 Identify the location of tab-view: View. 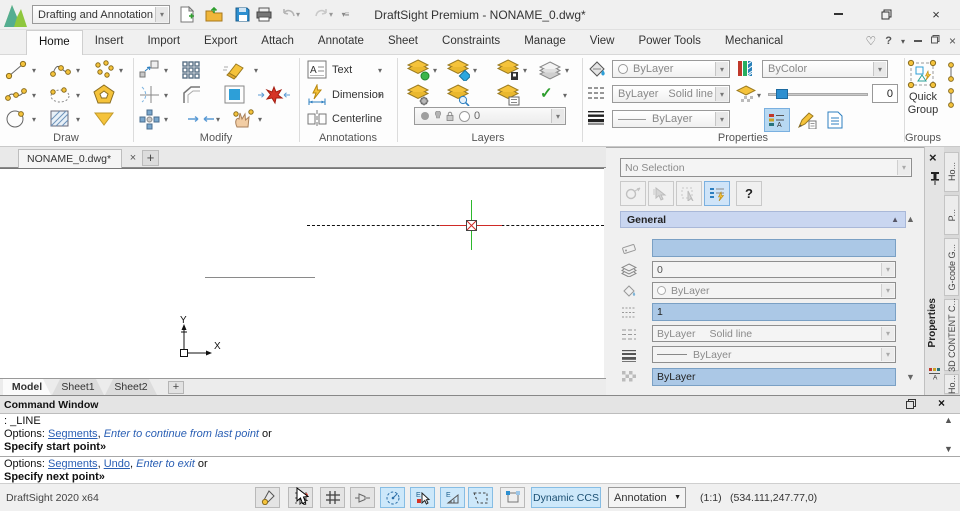
(602, 42).